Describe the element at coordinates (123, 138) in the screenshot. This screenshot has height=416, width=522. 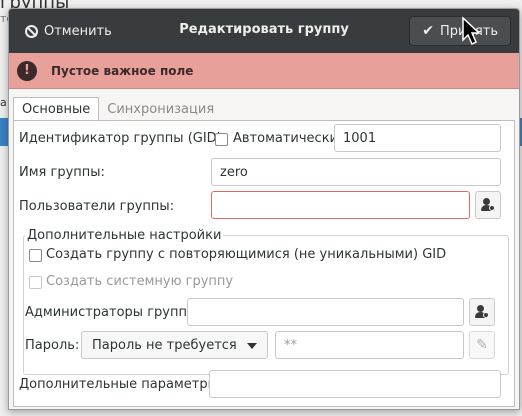
I see `gid-label: Идентификатор группы (GID):` at that location.